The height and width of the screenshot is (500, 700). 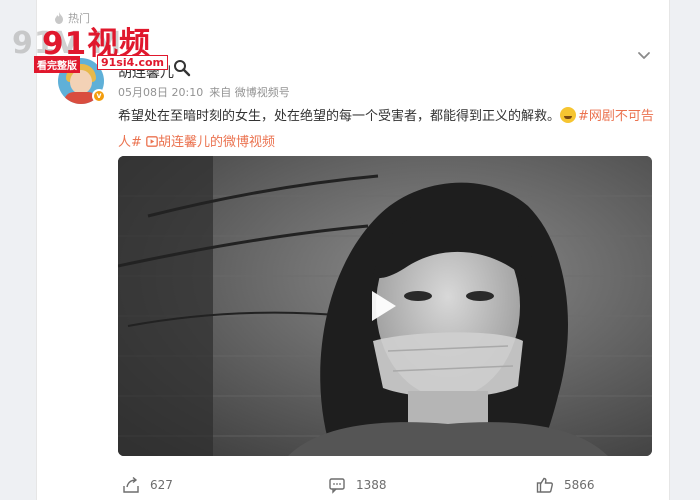 I want to click on video-link-icon, so click(x=152, y=141).